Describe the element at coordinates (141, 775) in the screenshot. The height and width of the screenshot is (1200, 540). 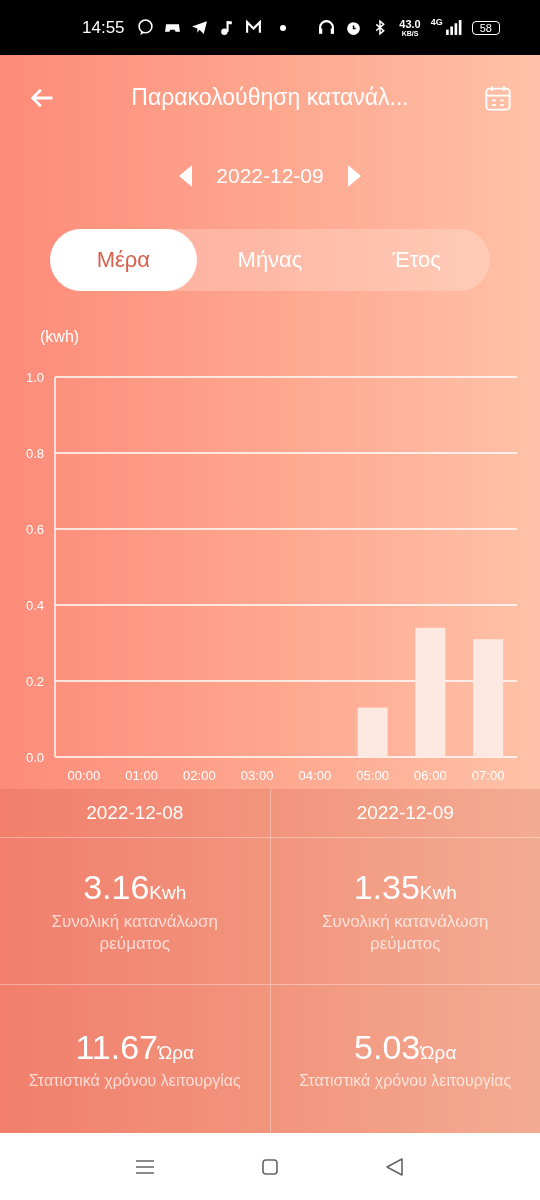
I see `x-tick-label: 01:00` at that location.